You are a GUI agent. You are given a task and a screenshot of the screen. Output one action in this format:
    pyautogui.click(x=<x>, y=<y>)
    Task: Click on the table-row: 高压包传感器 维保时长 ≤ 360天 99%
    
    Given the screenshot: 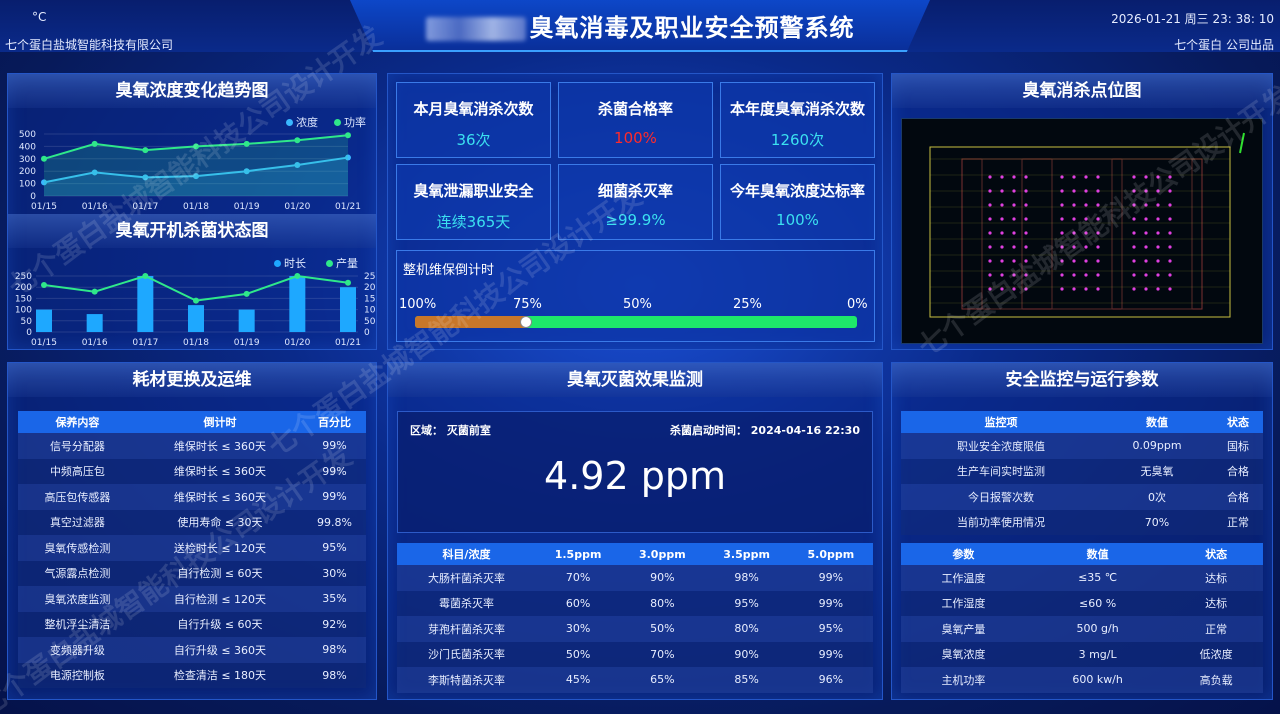 What is the action you would take?
    pyautogui.click(x=192, y=497)
    